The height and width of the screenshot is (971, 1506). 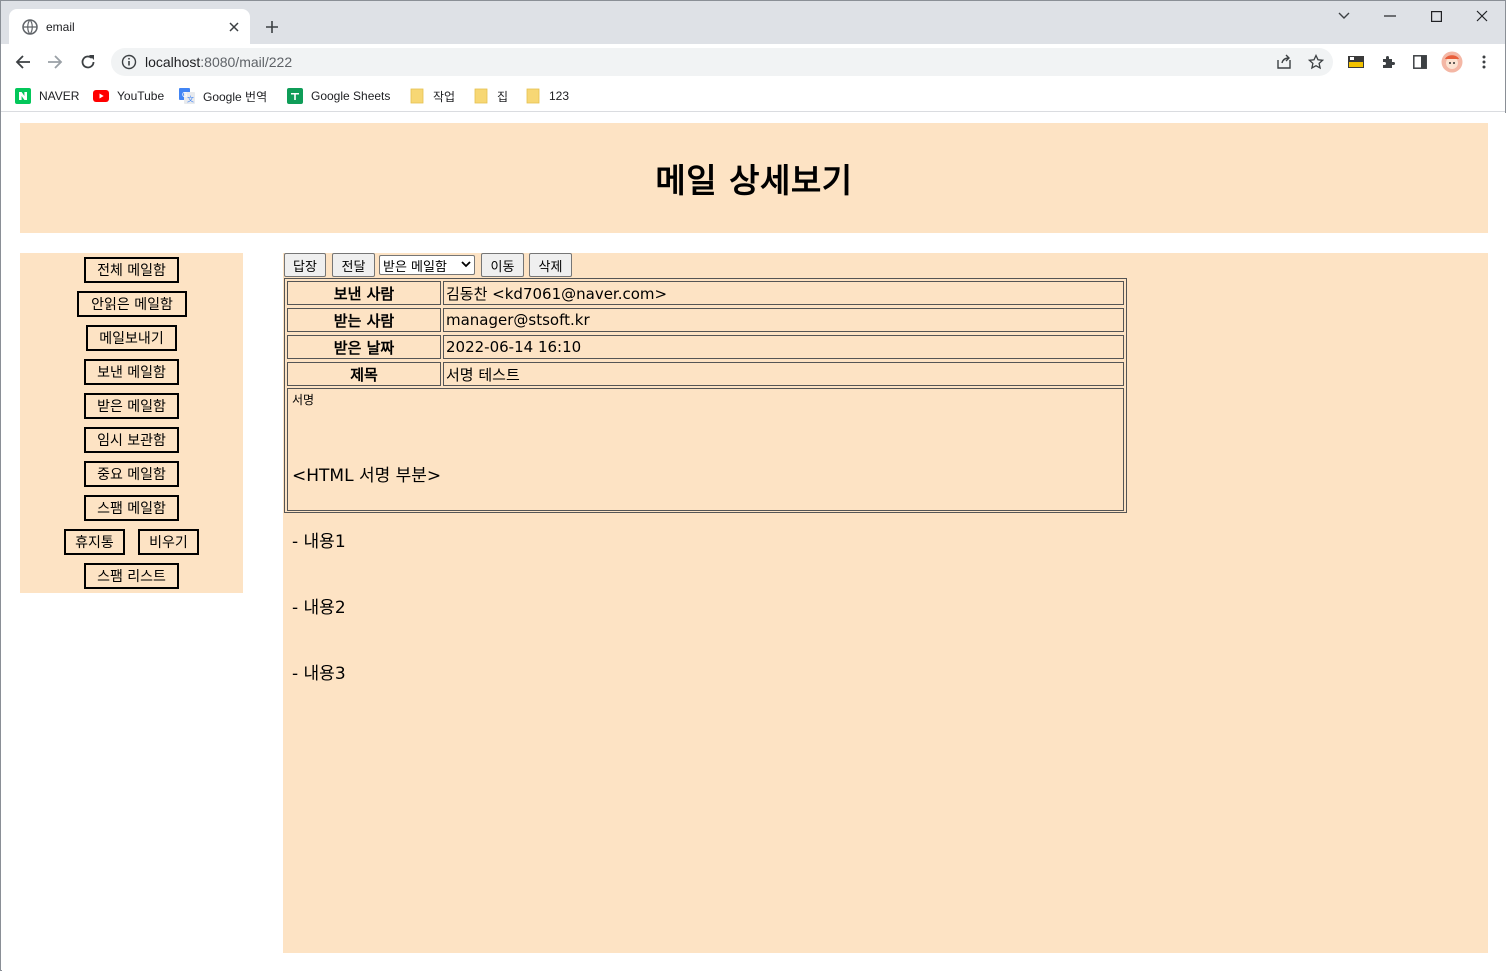 I want to click on from-value: 김동찬 <kd7061@naver.com>, so click(x=783, y=293).